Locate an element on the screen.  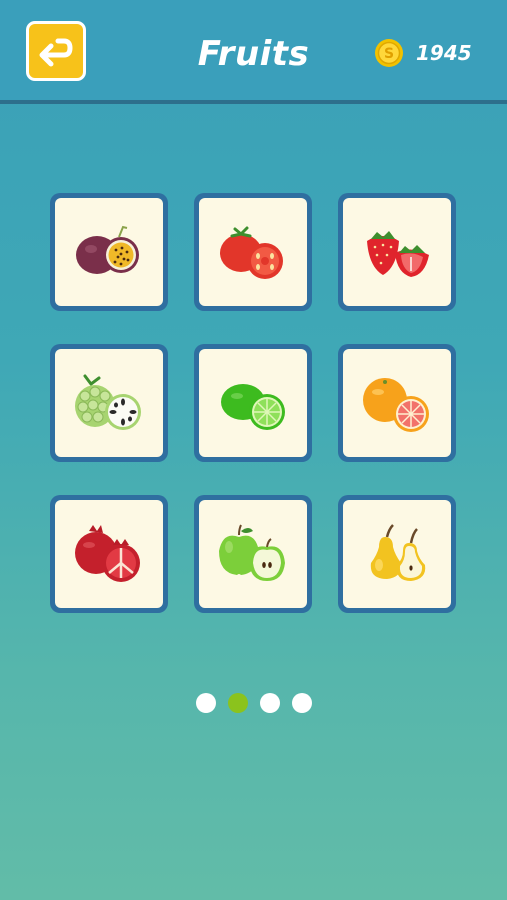
custard-apple-icon is located at coordinates (108, 402).